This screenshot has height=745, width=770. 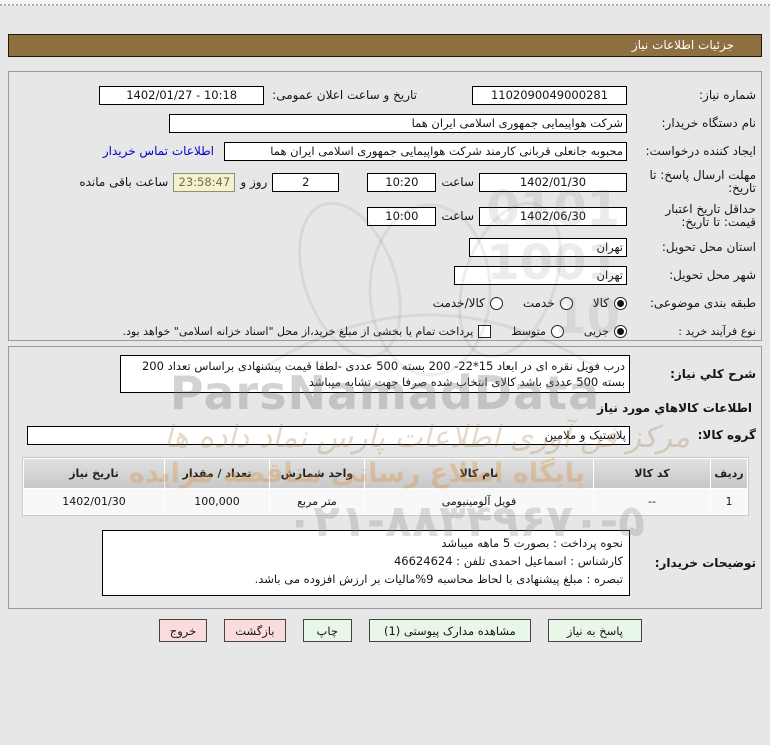 What do you see at coordinates (217, 473) in the screenshot?
I see `col-quantity: تعداد / مقدار` at bounding box center [217, 473].